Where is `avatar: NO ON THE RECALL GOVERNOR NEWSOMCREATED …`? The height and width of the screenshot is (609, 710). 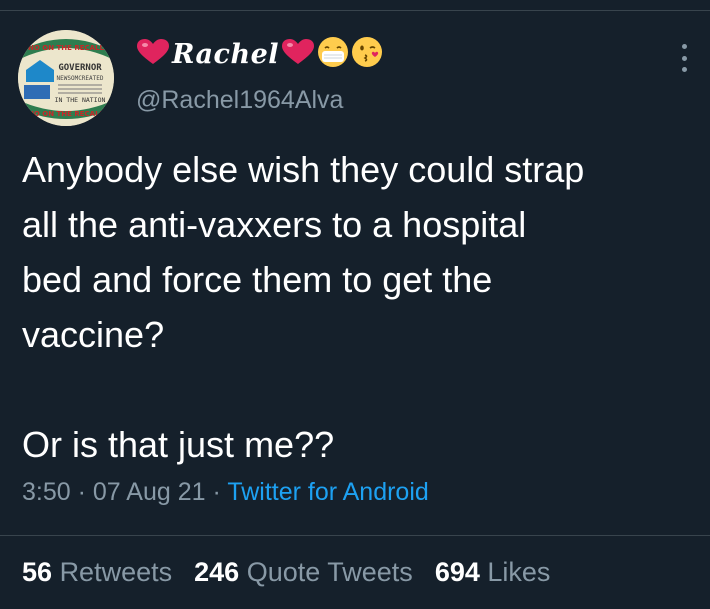
avatar: NO ON THE RECALL GOVERNOR NEWSOMCREATED … is located at coordinates (66, 78).